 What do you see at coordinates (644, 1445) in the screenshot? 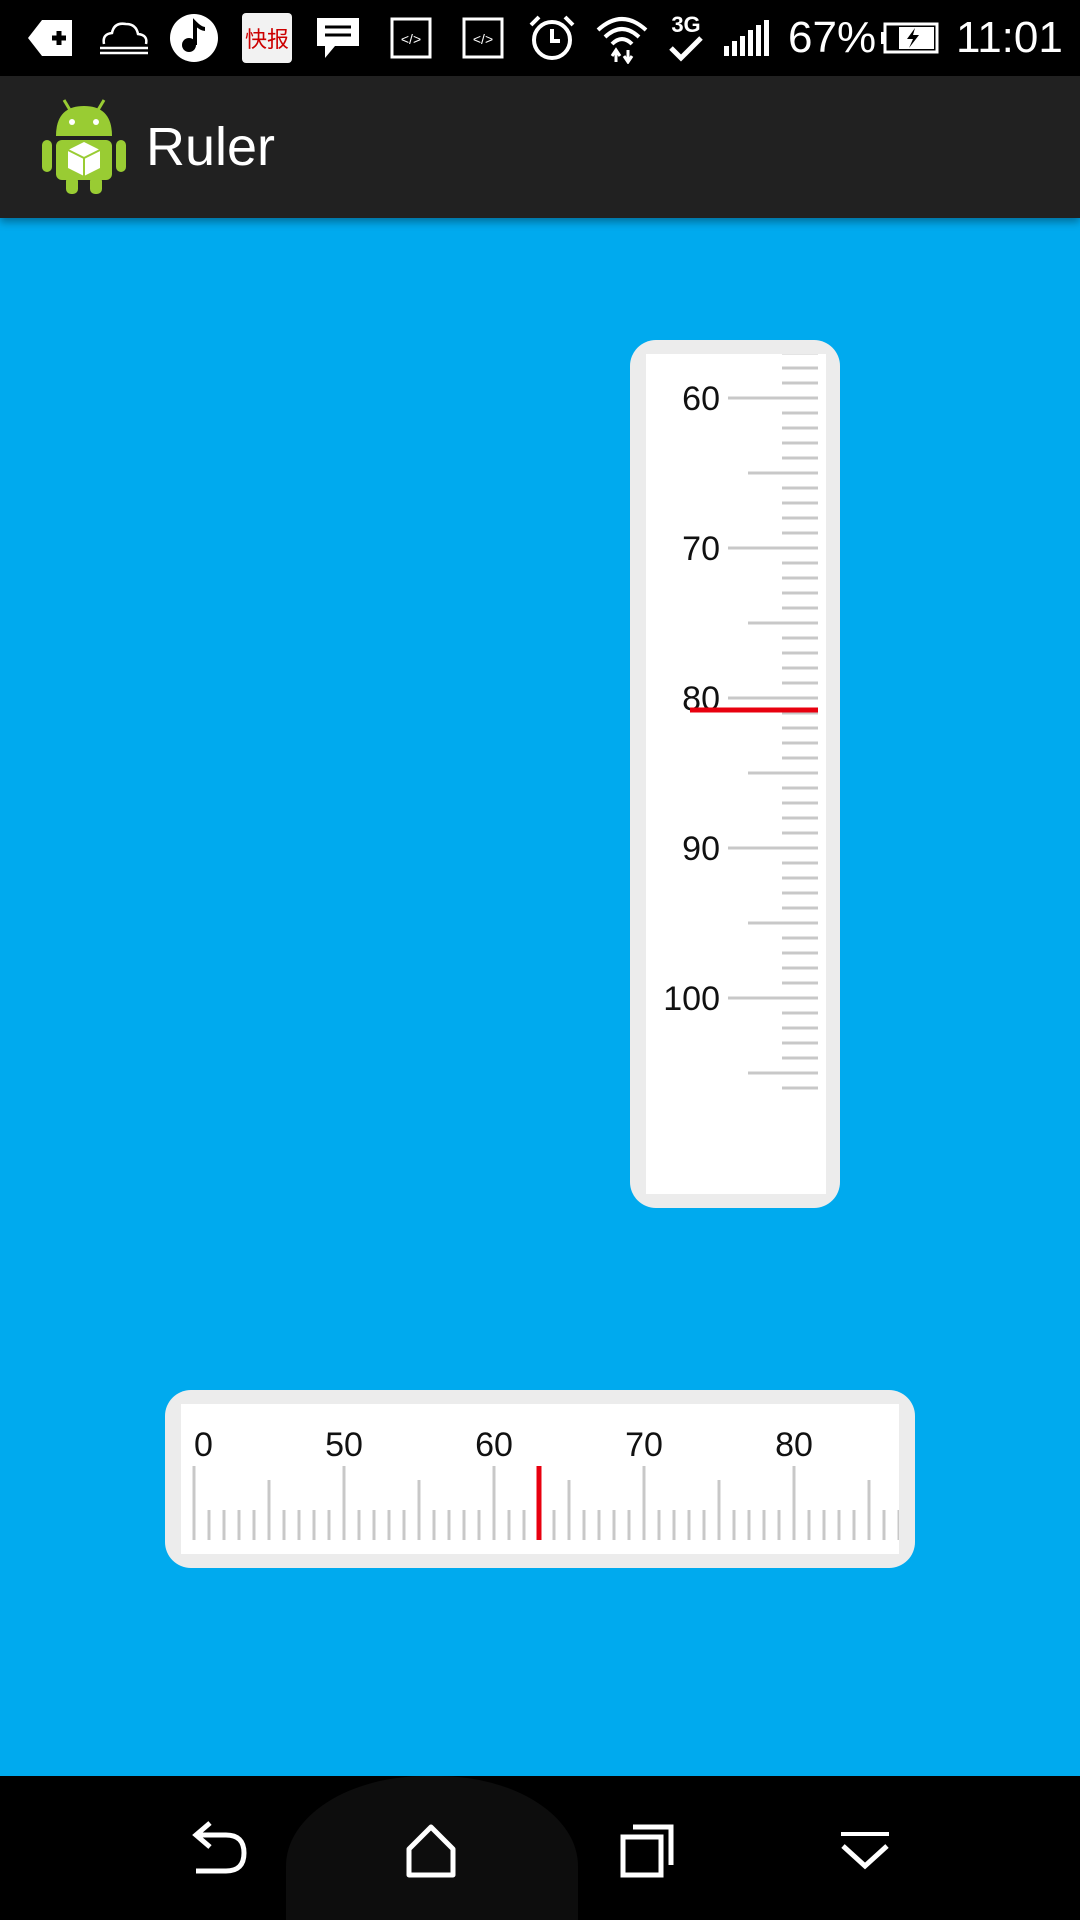
I see `horizontal-ruler-label: 70` at bounding box center [644, 1445].